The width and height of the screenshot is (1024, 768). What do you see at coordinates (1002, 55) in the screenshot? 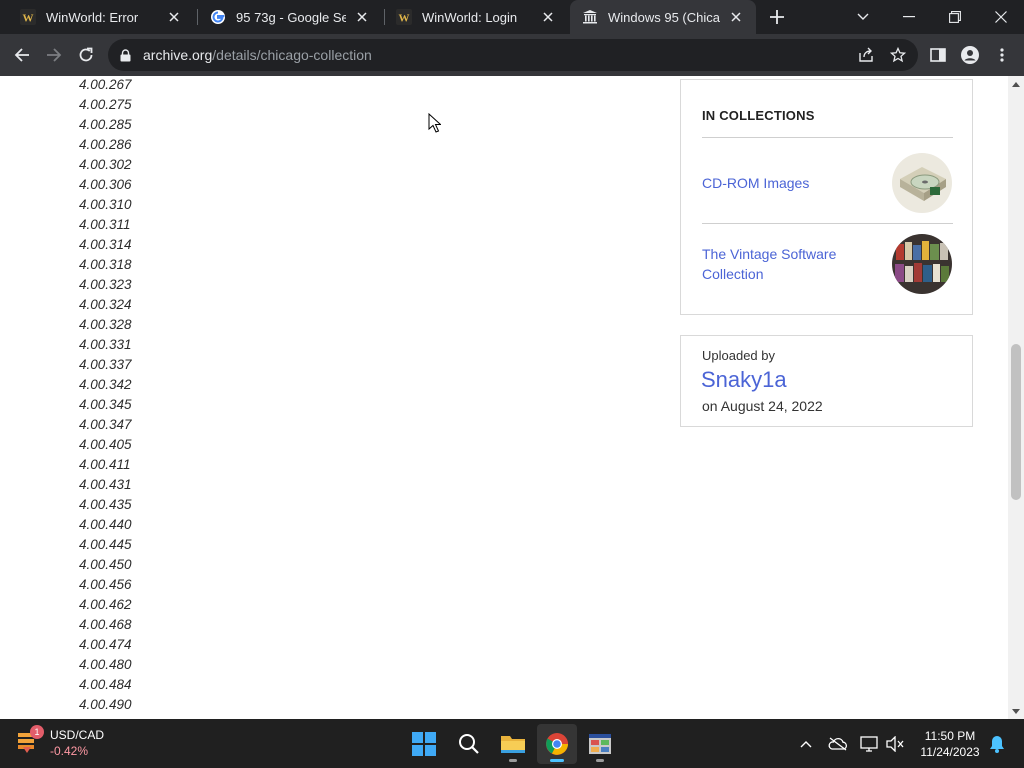
I see `menu-button` at bounding box center [1002, 55].